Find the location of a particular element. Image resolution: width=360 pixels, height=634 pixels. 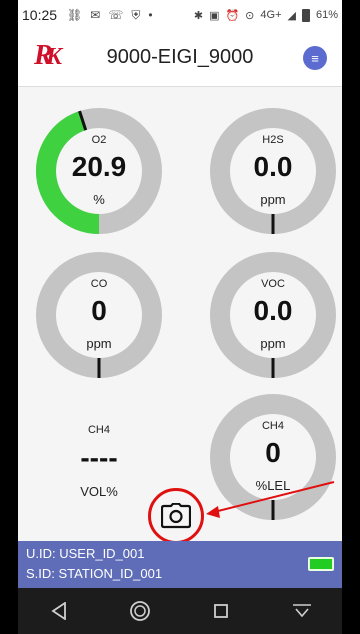

recents-icon is located at coordinates (220, 611).